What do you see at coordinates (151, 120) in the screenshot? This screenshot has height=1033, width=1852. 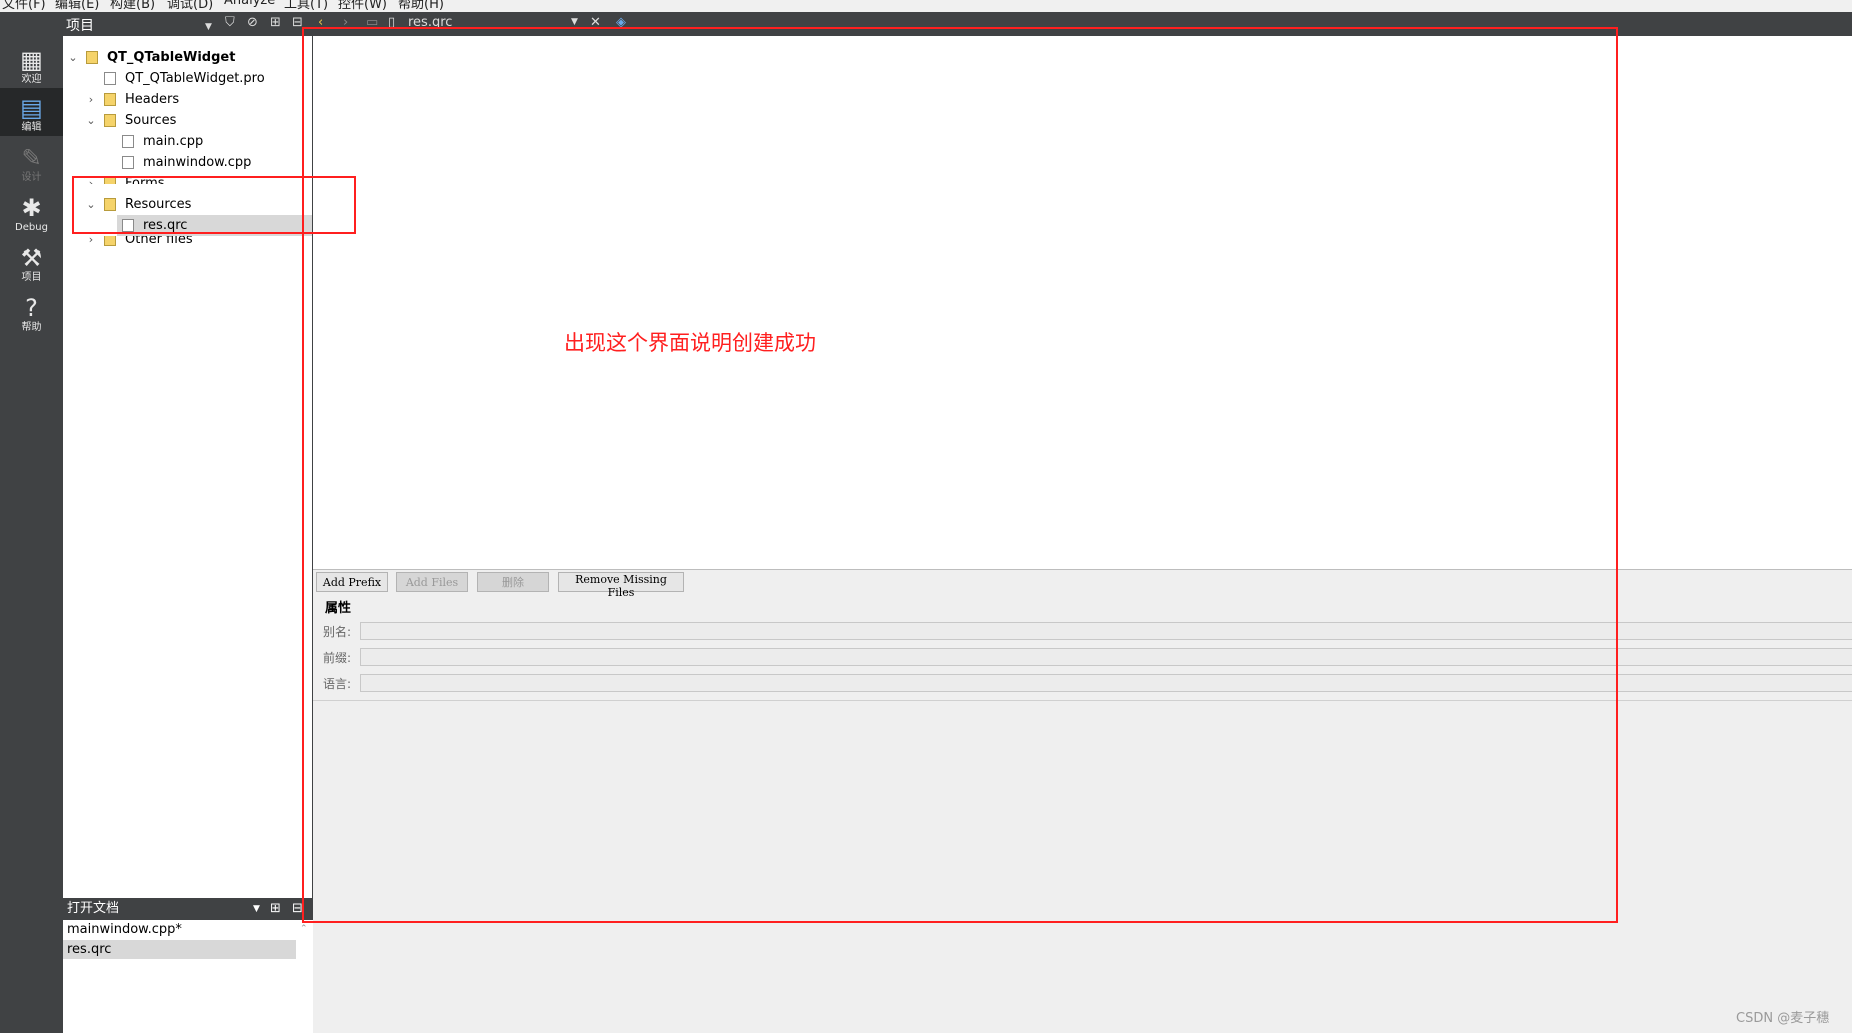 I see `tree-item-label: Sources` at bounding box center [151, 120].